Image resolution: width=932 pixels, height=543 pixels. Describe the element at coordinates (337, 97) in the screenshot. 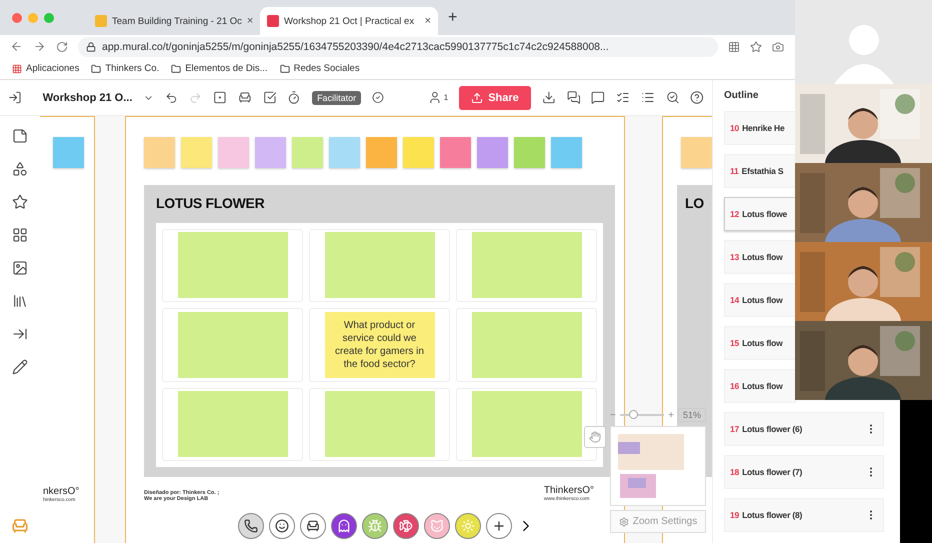

I see `facilitator-badge: Facilitator` at that location.